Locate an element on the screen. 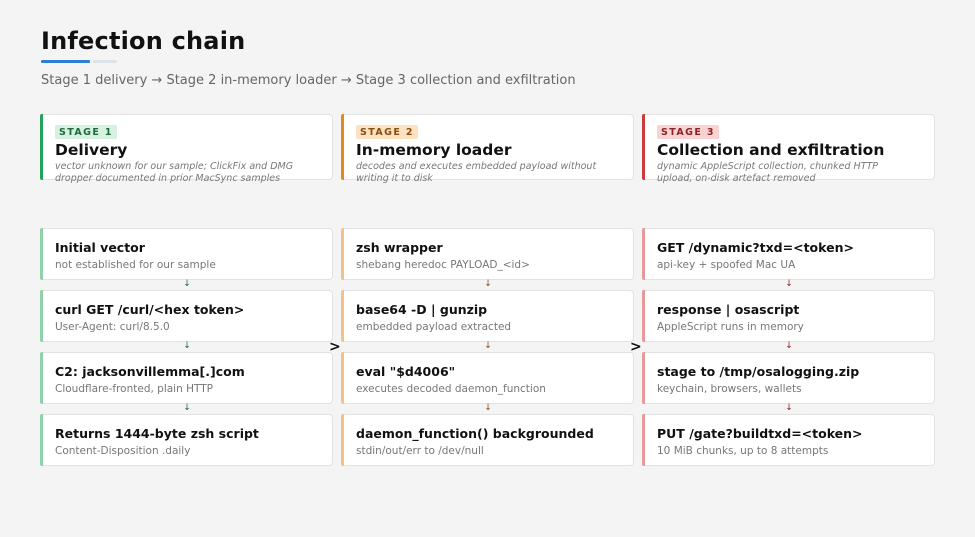 The height and width of the screenshot is (537, 975). stage-pill: STAGE 2 is located at coordinates (387, 132).